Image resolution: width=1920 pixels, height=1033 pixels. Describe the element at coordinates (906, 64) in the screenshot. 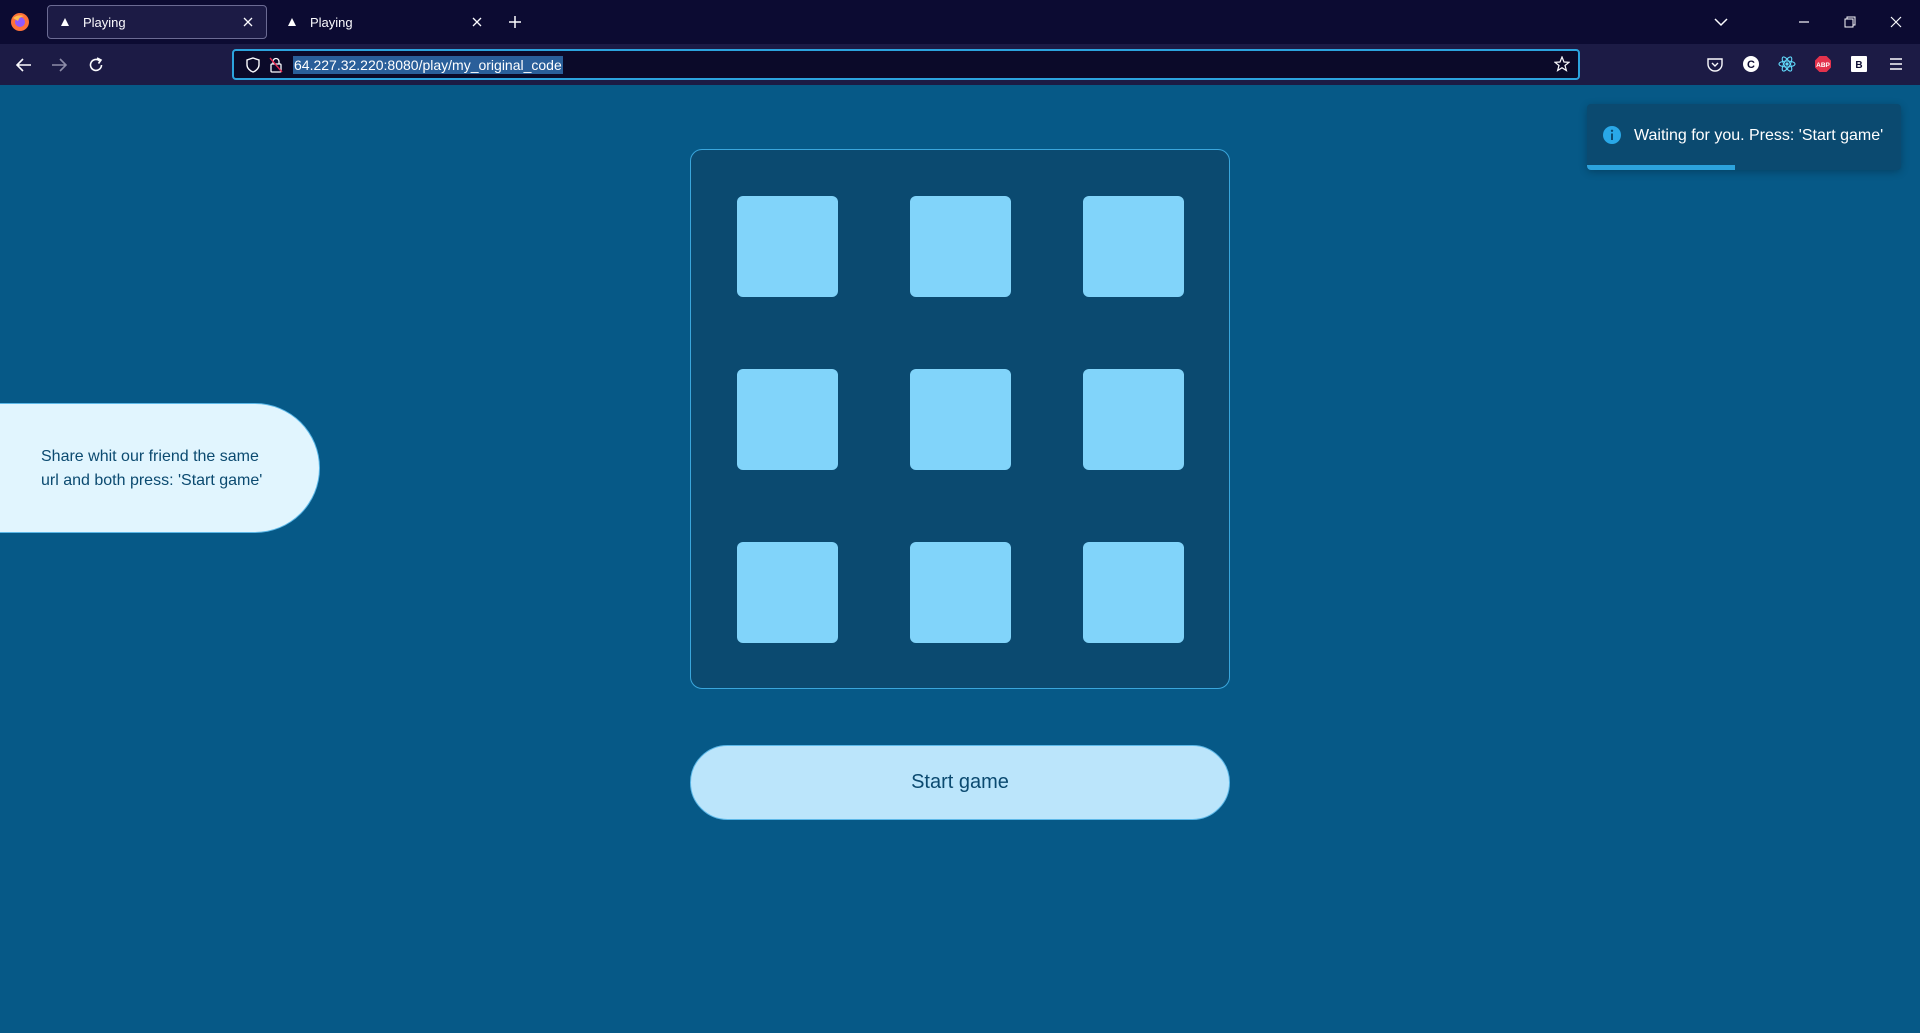

I see `address-bar: 64.227.32.220:8080/play/my_original_code` at that location.